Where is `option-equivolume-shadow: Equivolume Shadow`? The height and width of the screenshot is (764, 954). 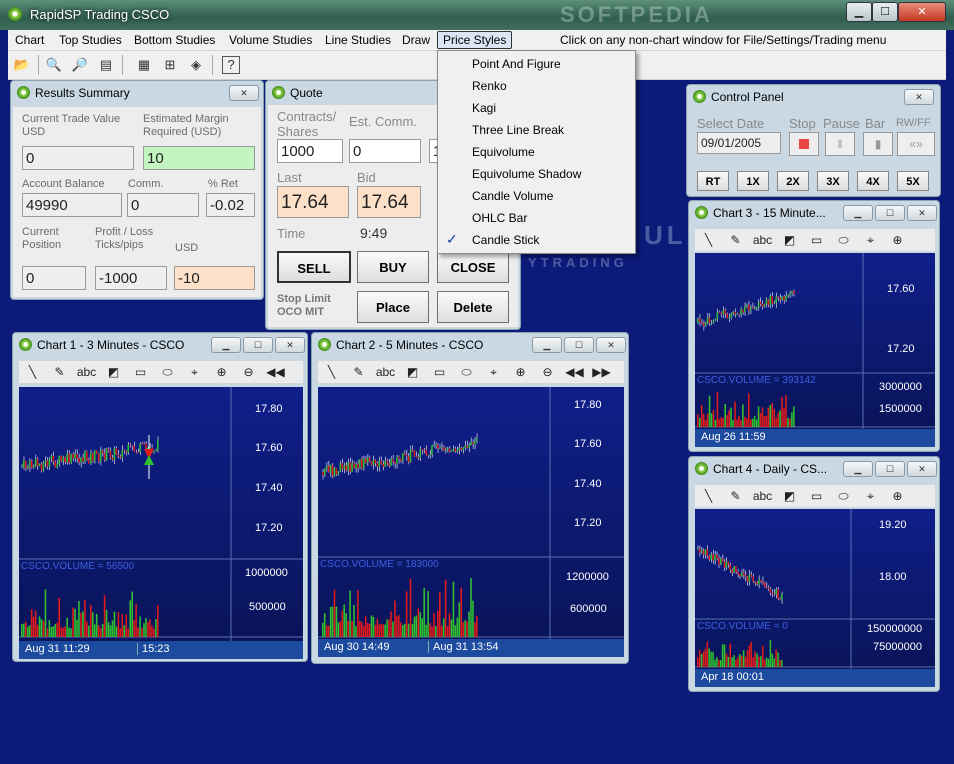
option-equivolume-shadow: Equivolume Shadow is located at coordinates (536, 174).